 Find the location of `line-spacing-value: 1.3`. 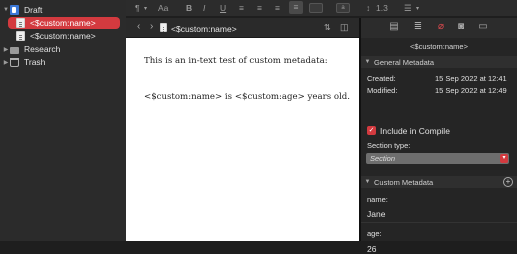

line-spacing-value: 1.3 is located at coordinates (382, 8).